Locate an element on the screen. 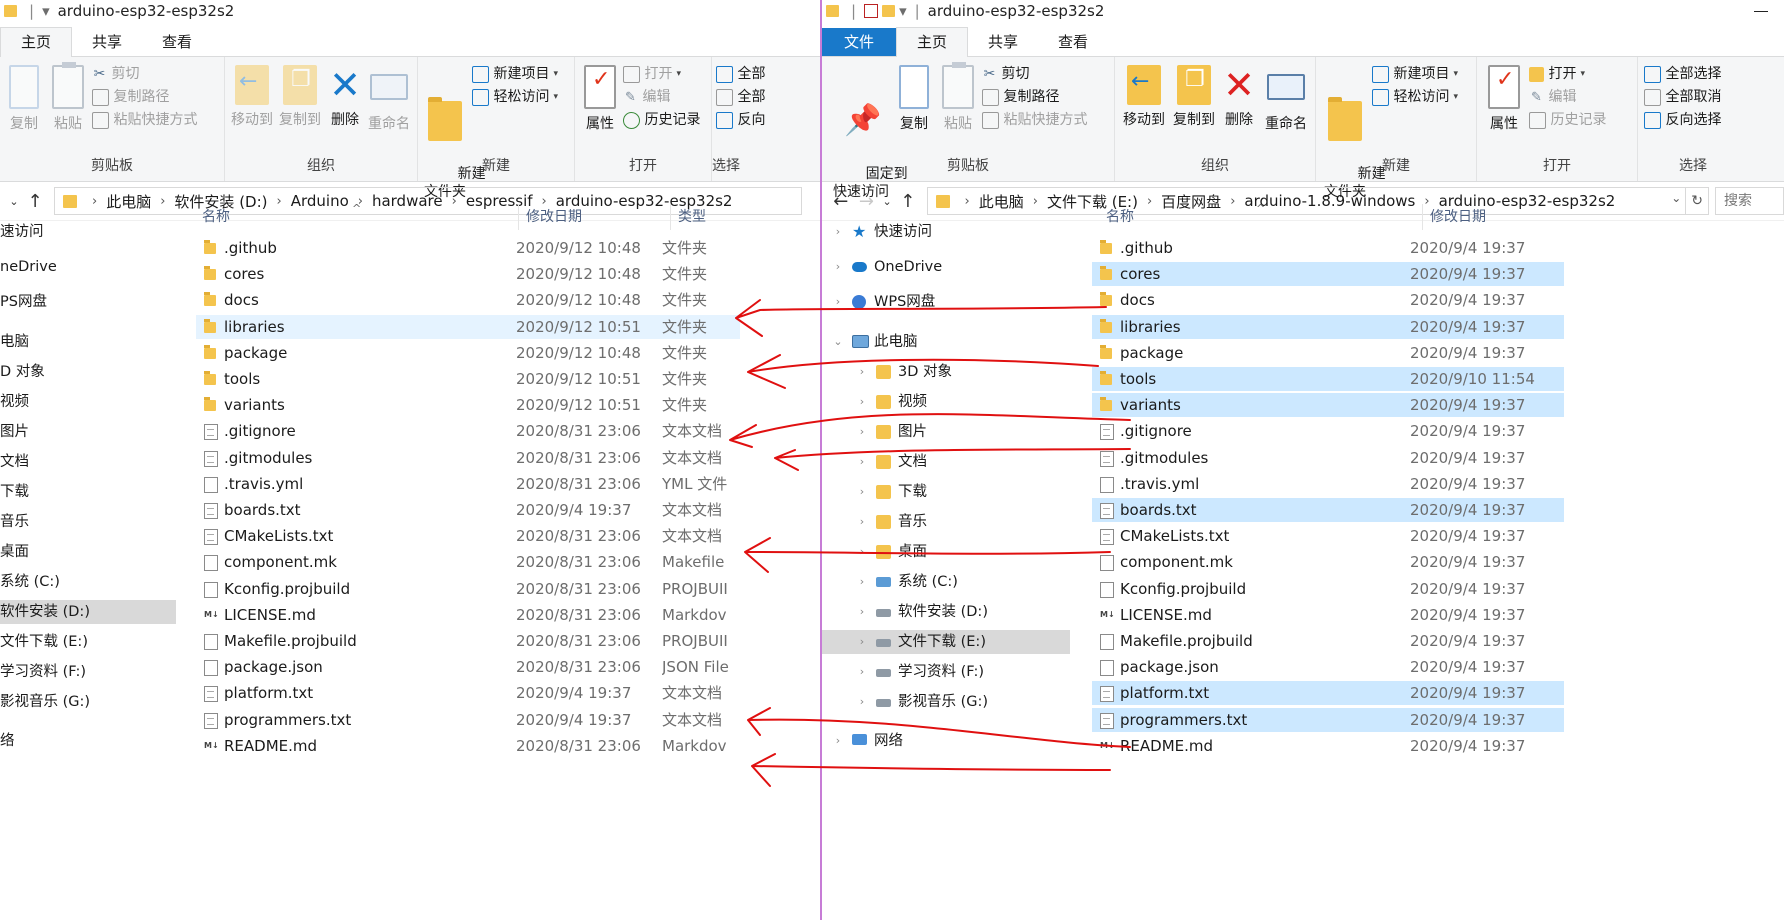 This screenshot has width=1784, height=920. file-row: .gitignore 2020/9/4 19:37 is located at coordinates (1328, 431).